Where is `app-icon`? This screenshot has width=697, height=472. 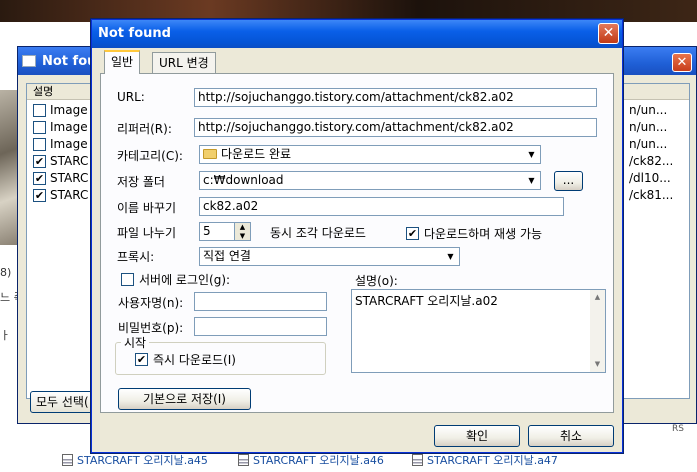 app-icon is located at coordinates (29, 61).